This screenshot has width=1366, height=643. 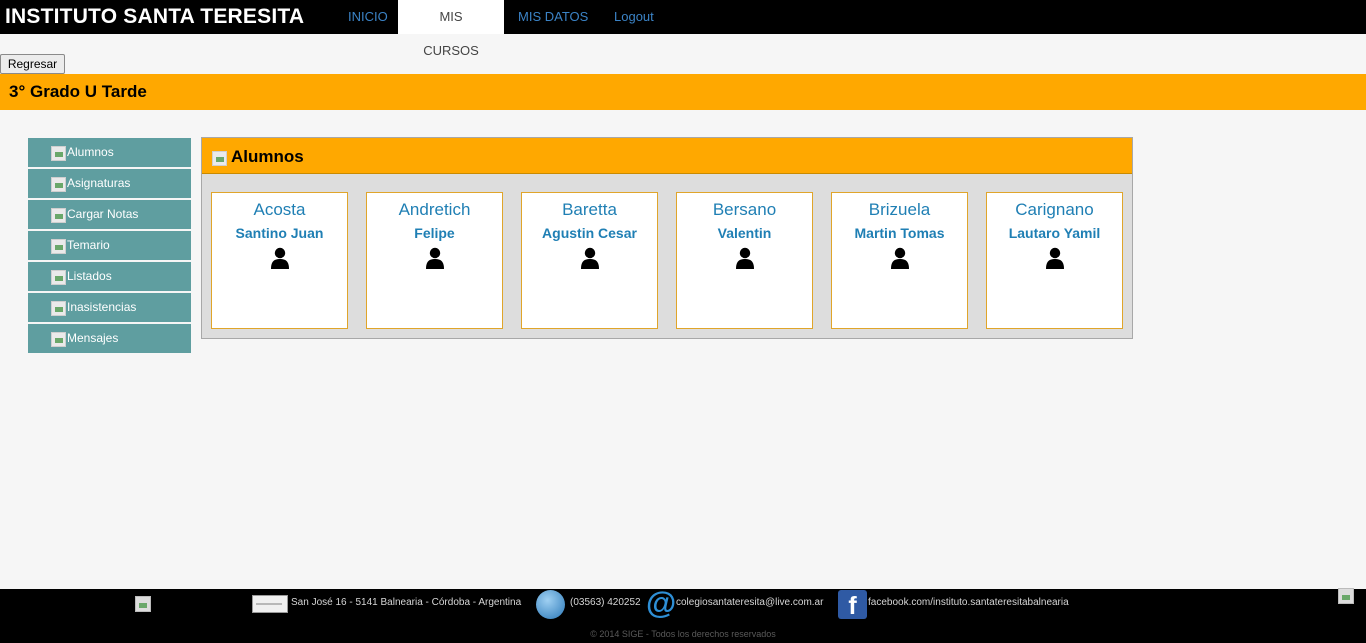 I want to click on student-name: Felipe, so click(x=434, y=233).